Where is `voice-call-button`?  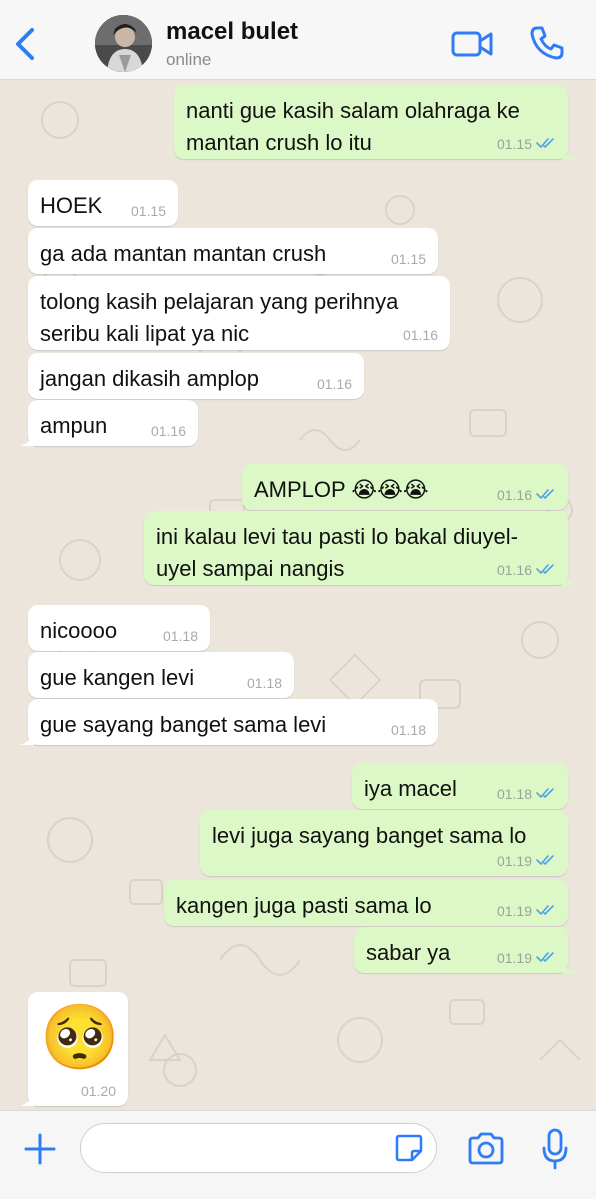 voice-call-button is located at coordinates (547, 43).